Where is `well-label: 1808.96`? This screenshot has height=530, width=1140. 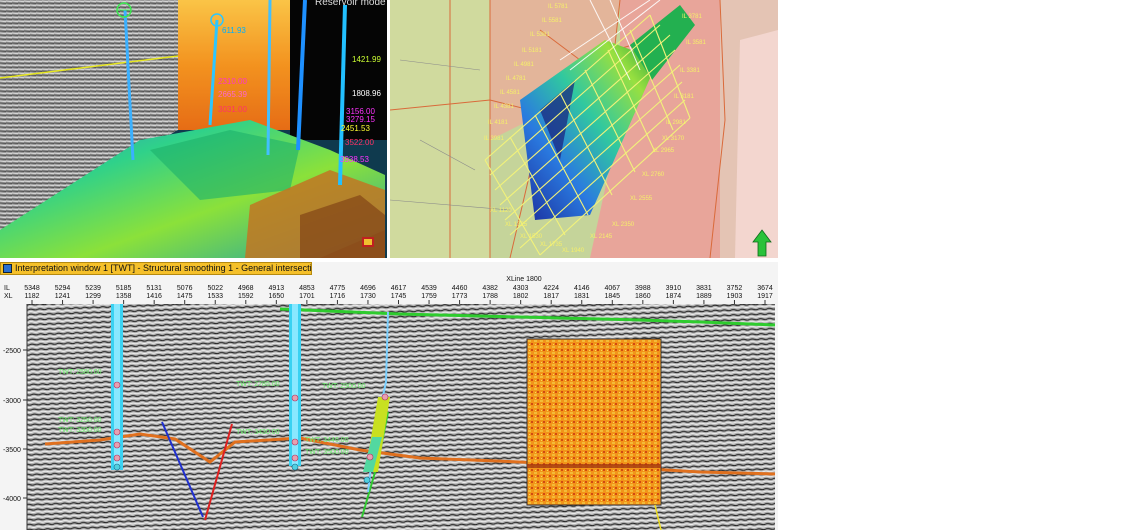 well-label: 1808.96 is located at coordinates (366, 93).